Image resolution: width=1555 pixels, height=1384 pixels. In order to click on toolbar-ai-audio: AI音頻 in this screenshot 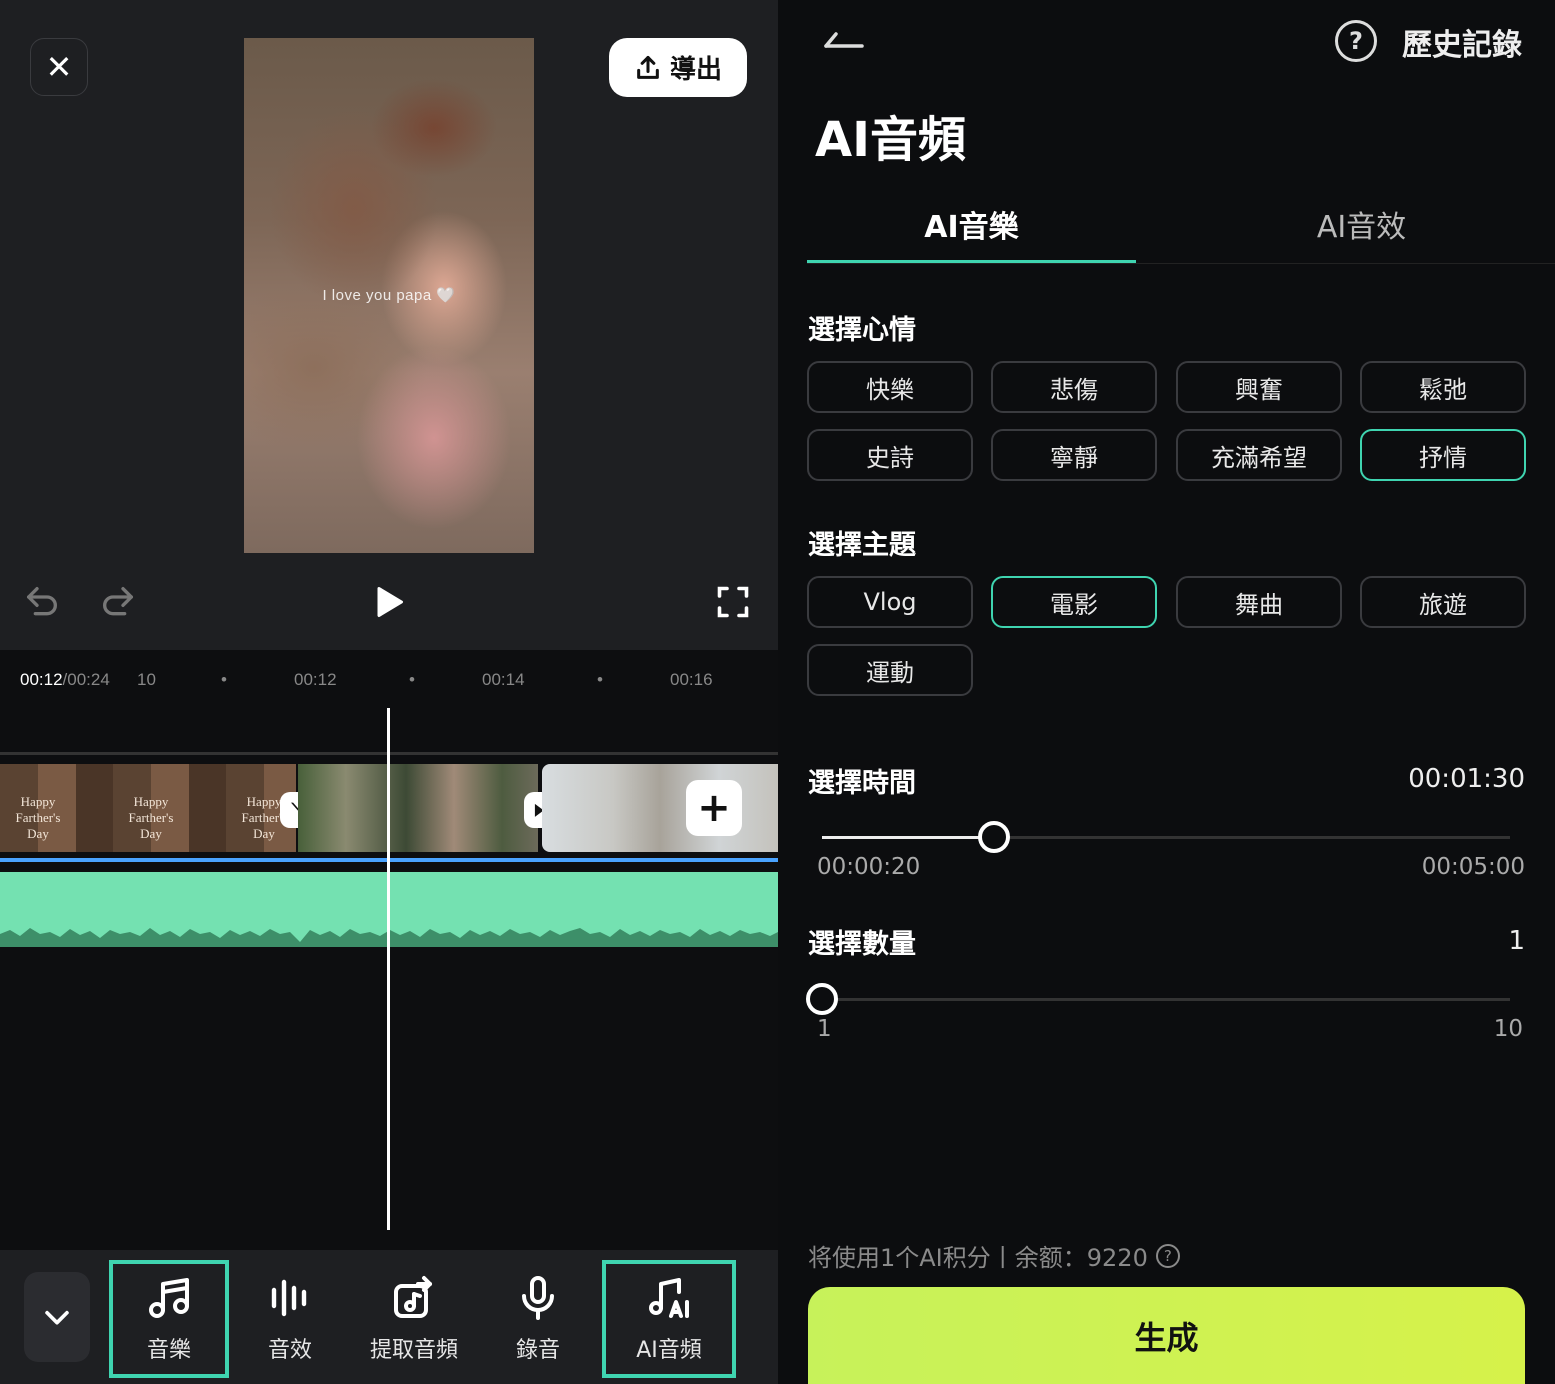, I will do `click(669, 1319)`.